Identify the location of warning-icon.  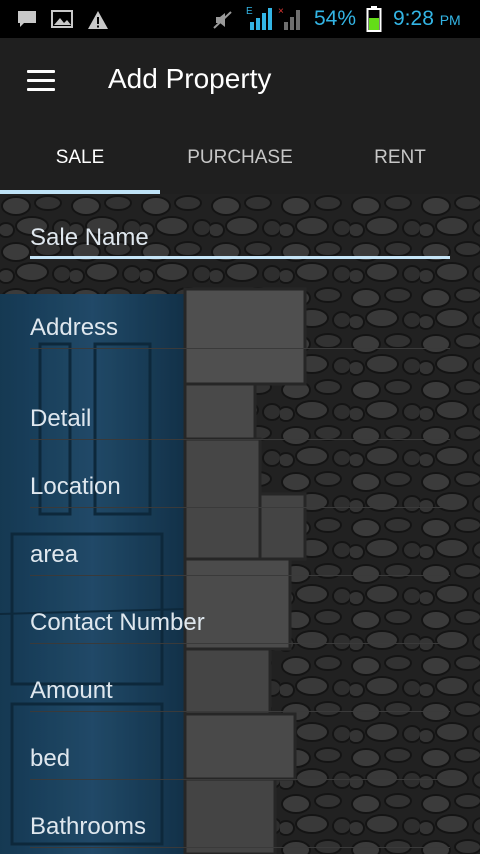
(98, 20).